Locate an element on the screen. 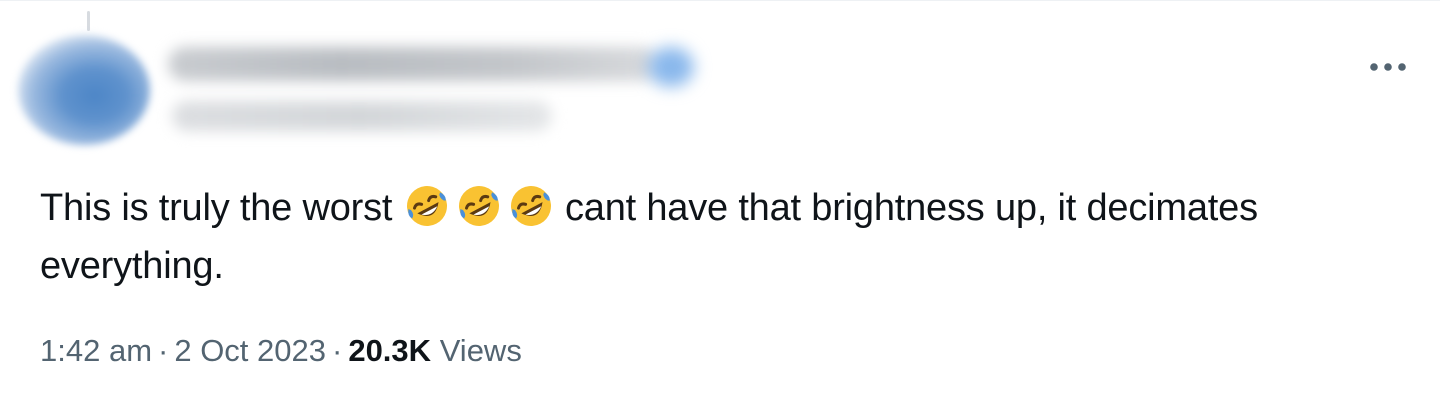  views-link: 20.3K Views is located at coordinates (435, 350).